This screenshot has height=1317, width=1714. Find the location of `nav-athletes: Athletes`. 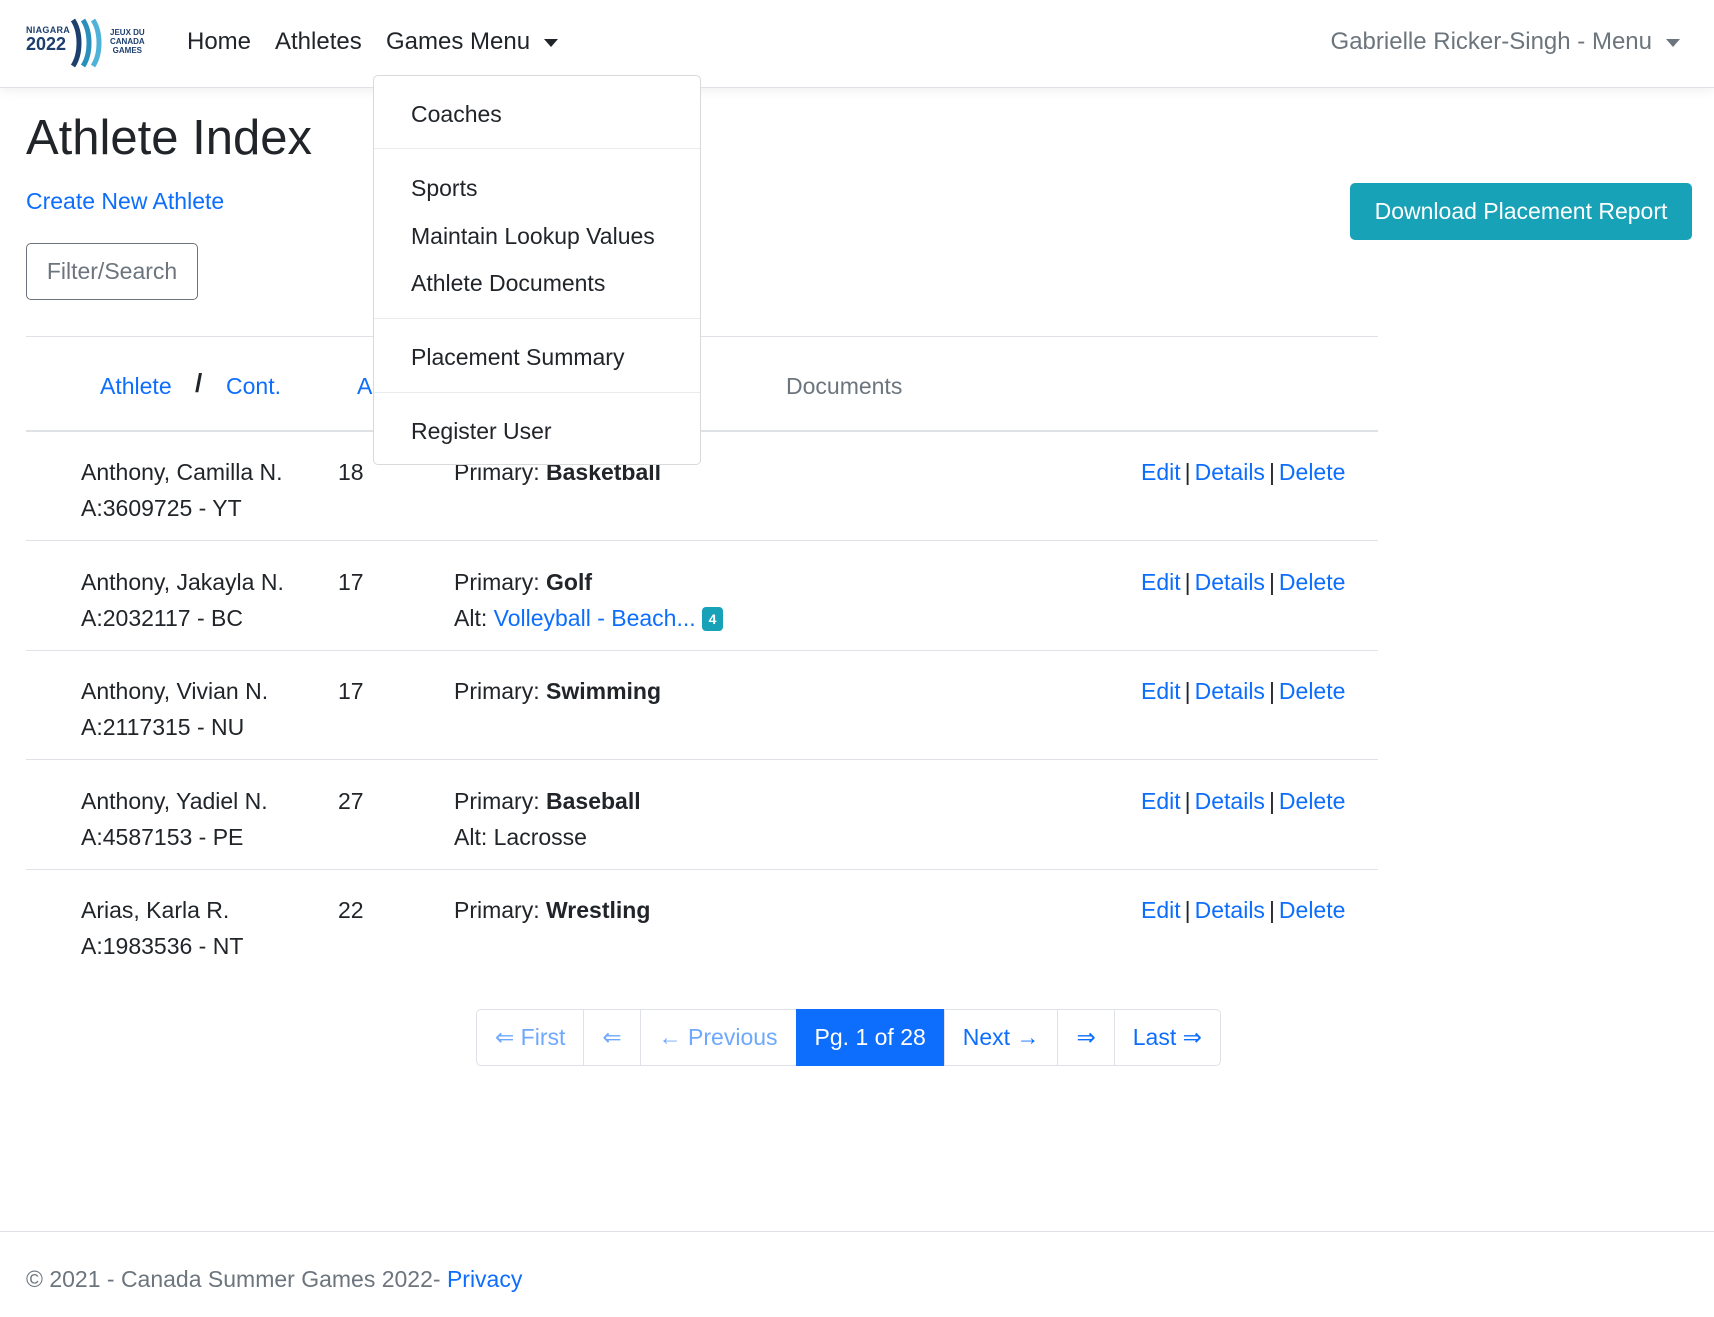

nav-athletes: Athletes is located at coordinates (318, 42).